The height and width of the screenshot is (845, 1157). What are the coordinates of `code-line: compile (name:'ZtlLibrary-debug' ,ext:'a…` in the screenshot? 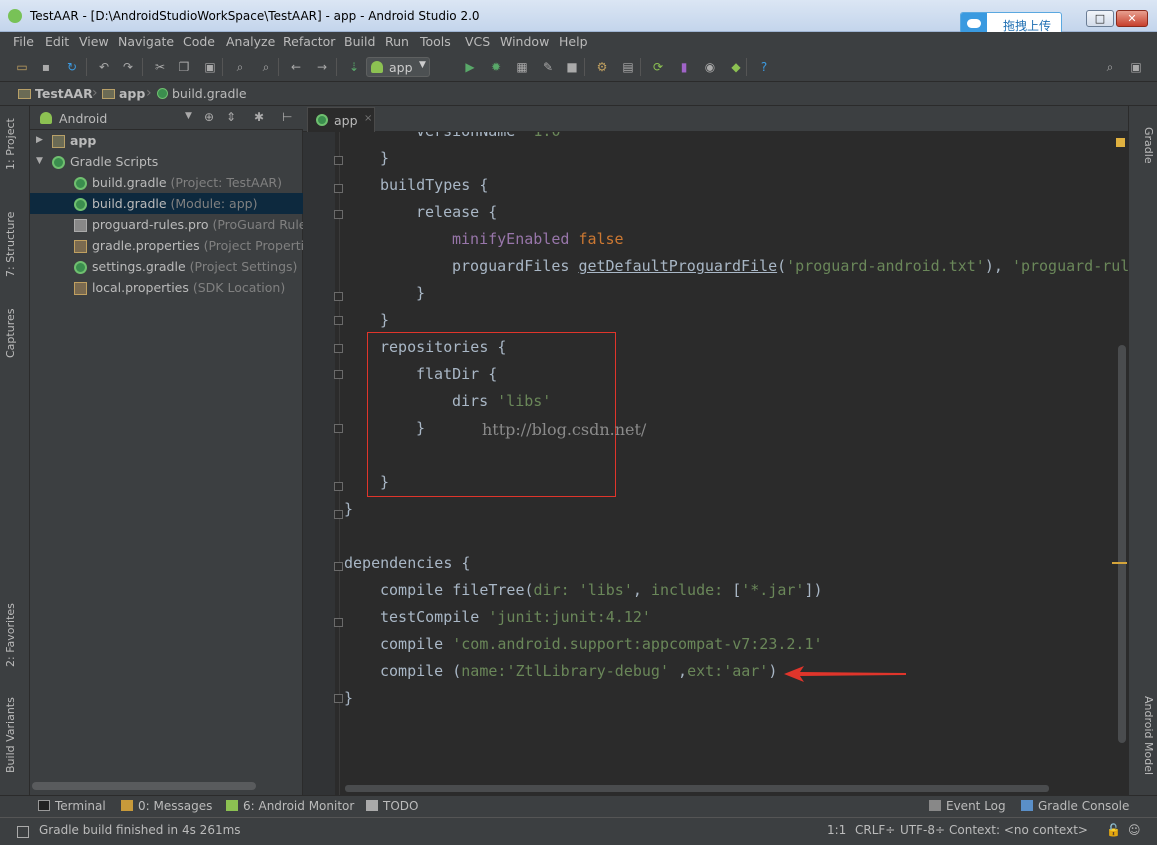 It's located at (578, 671).